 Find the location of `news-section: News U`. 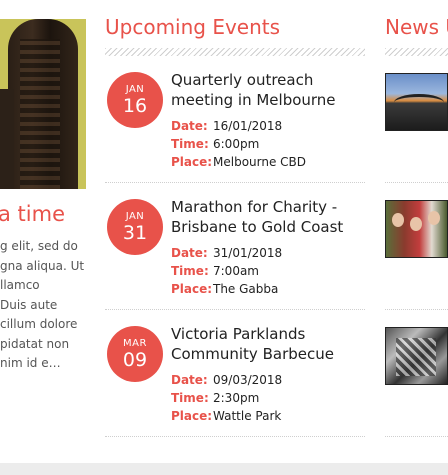

news-section: News U is located at coordinates (416, 237).